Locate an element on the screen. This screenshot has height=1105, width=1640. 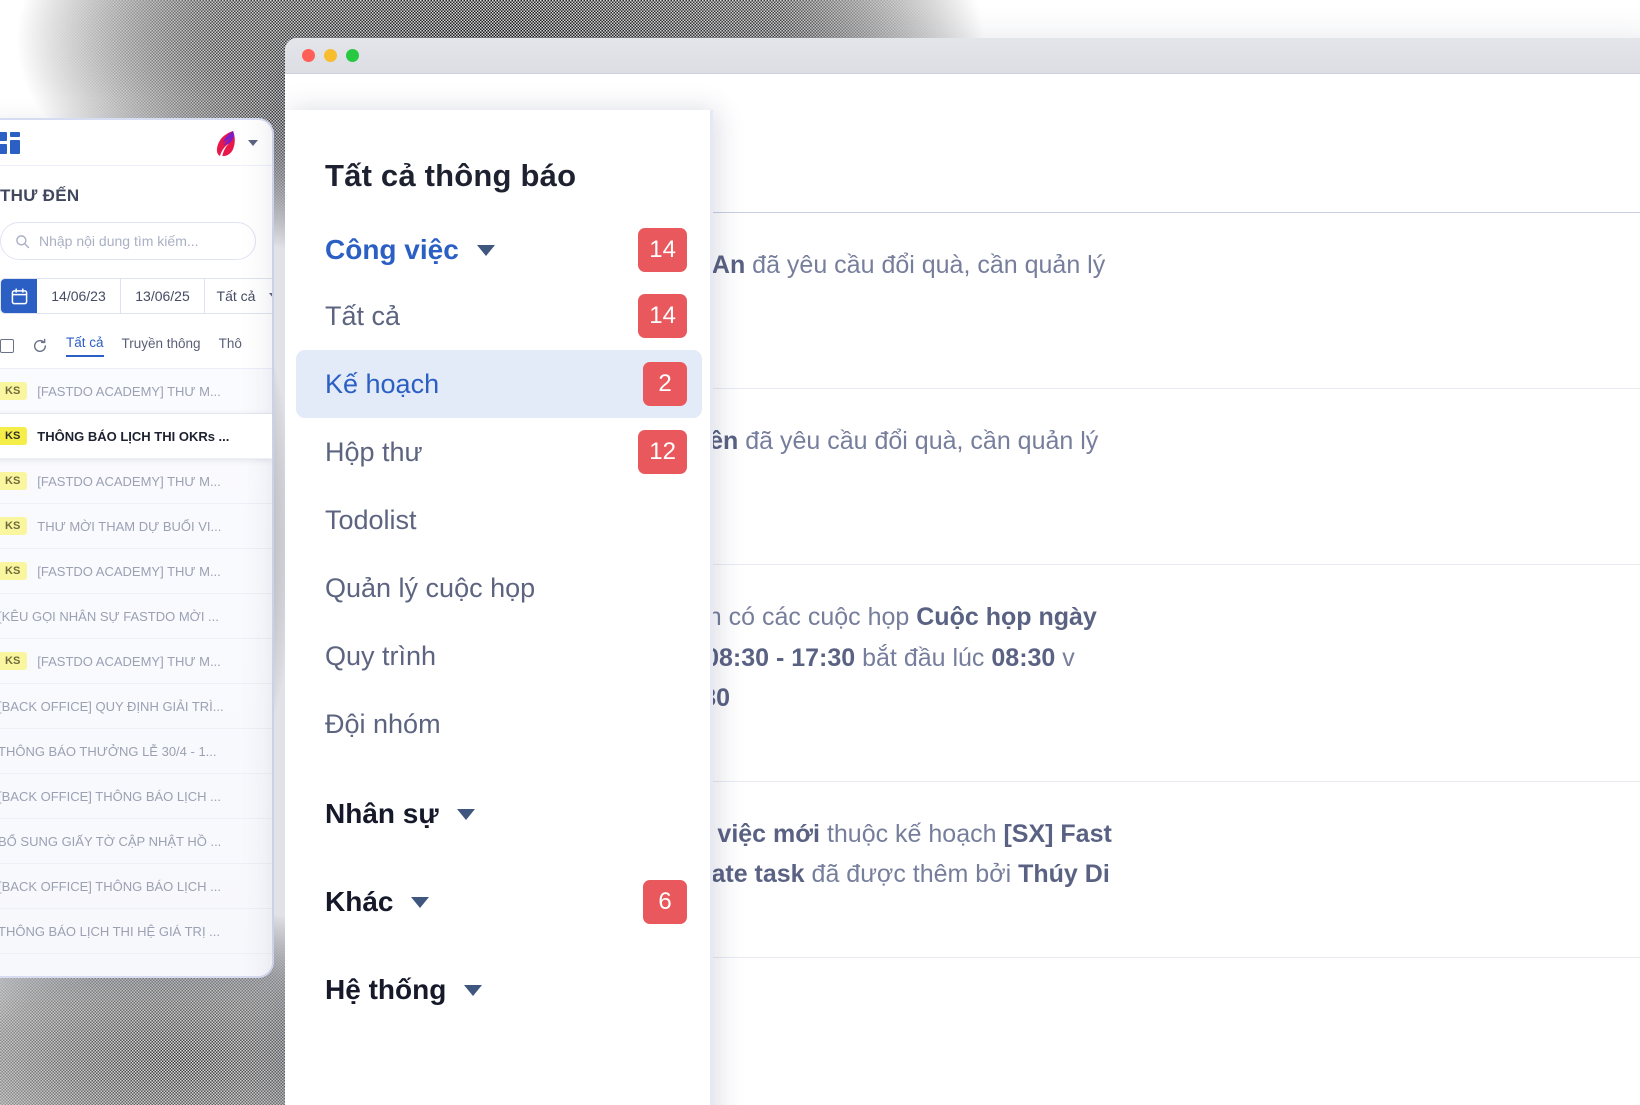
calendar-icon is located at coordinates (19, 296).